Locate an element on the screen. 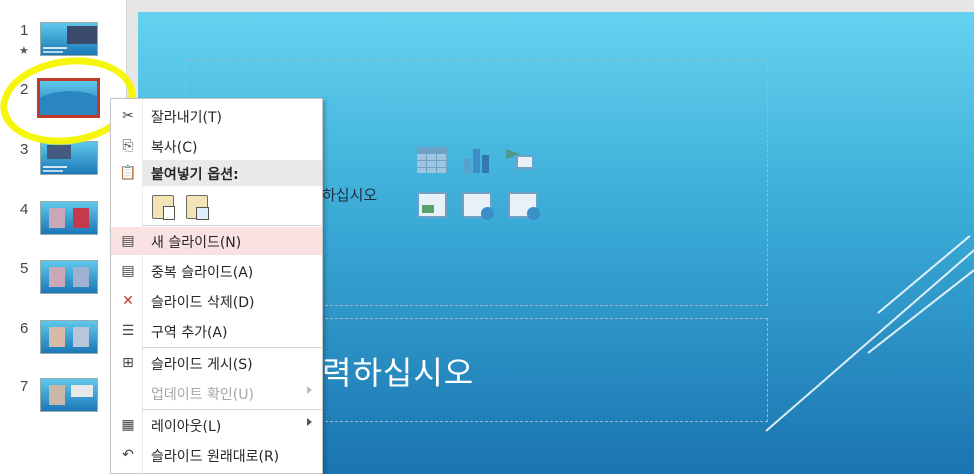 The height and width of the screenshot is (474, 974). menu-item-label: 슬라이드 게시(S) is located at coordinates (202, 365).